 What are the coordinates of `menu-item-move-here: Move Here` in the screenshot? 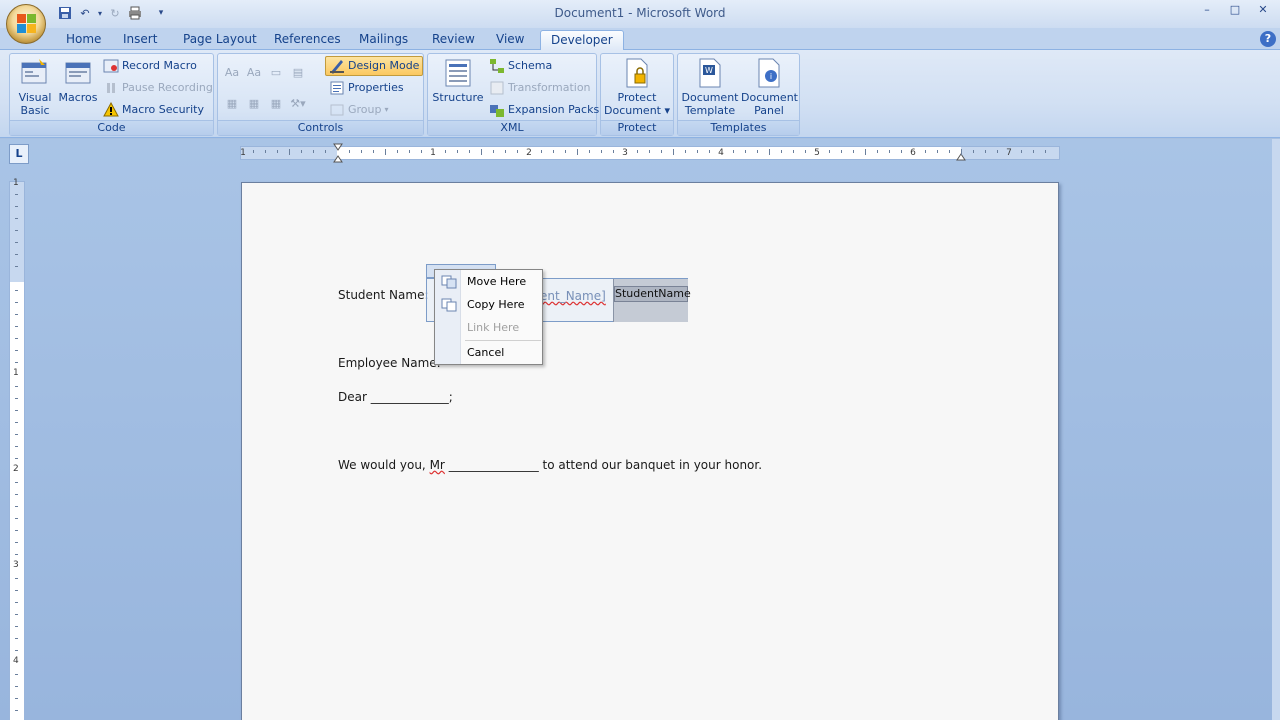 It's located at (488, 282).